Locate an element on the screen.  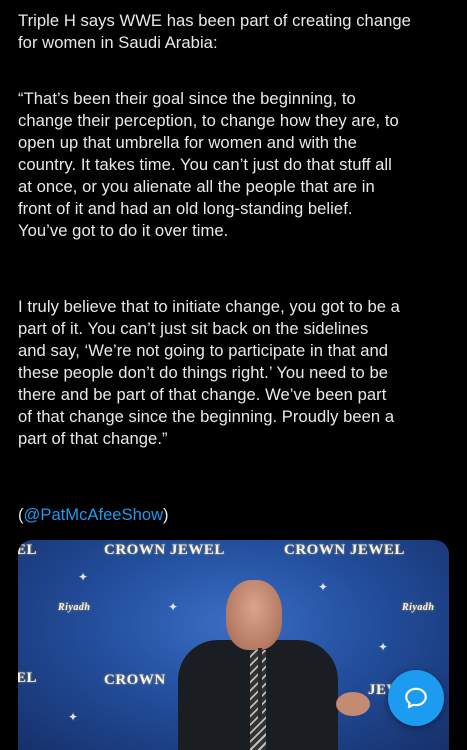
speaker-head is located at coordinates (254, 615).